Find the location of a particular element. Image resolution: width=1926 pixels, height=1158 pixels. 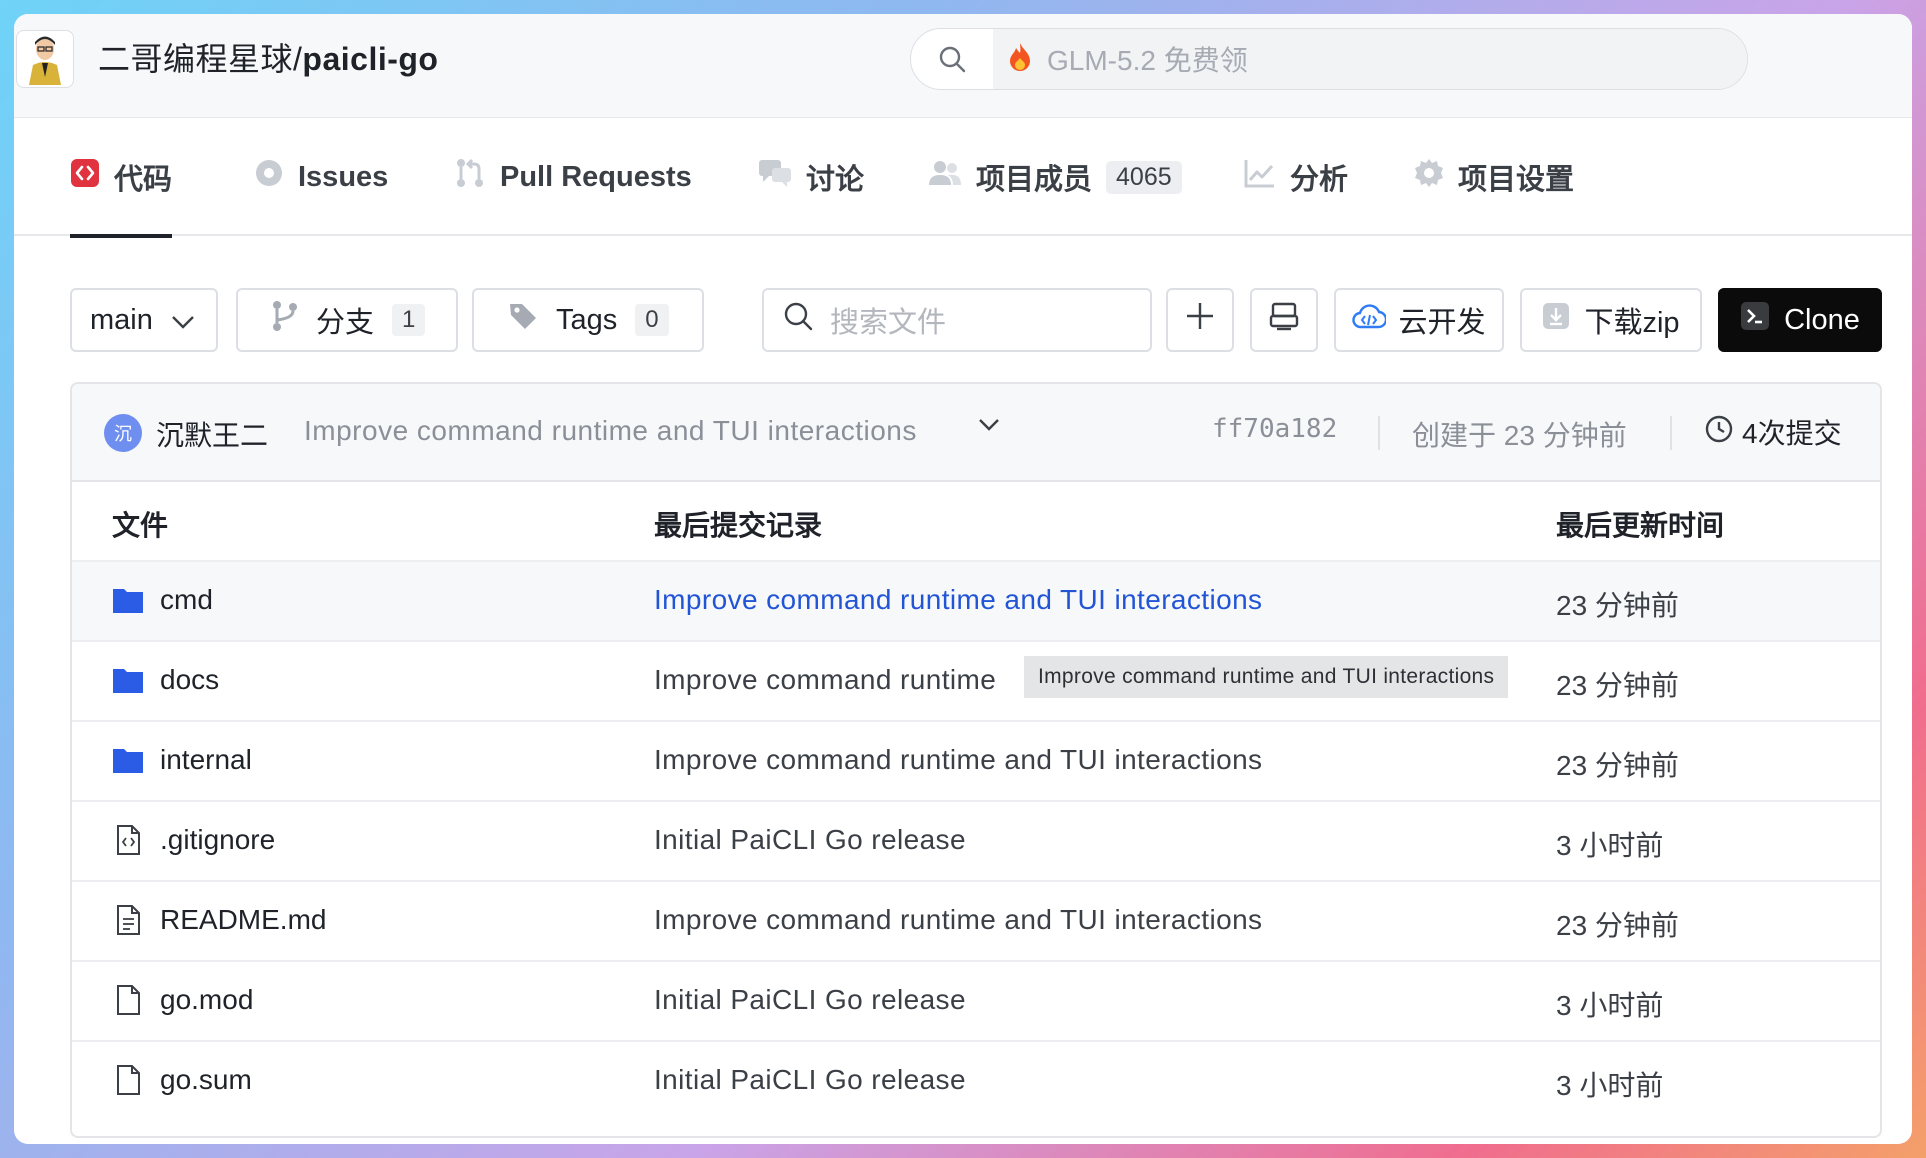

cloud-dev-label: 云开发 is located at coordinates (1442, 323).